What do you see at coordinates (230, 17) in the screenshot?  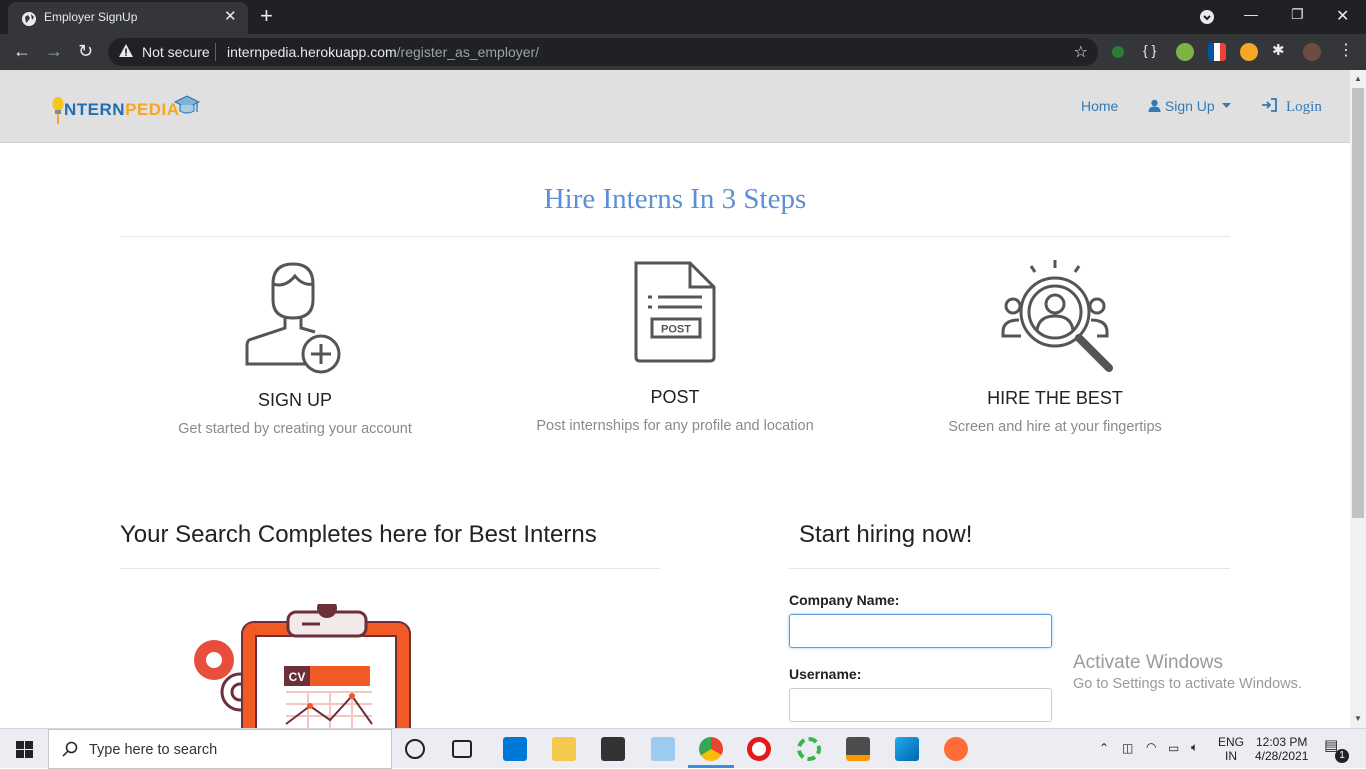 I see `close-tab-icon: ✕` at bounding box center [230, 17].